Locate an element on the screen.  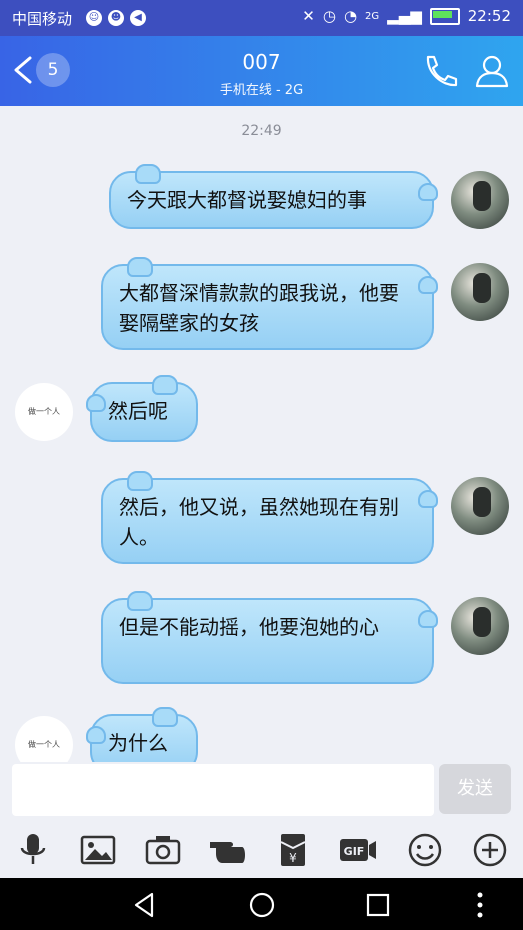
battery-icon is located at coordinates (444, 16).